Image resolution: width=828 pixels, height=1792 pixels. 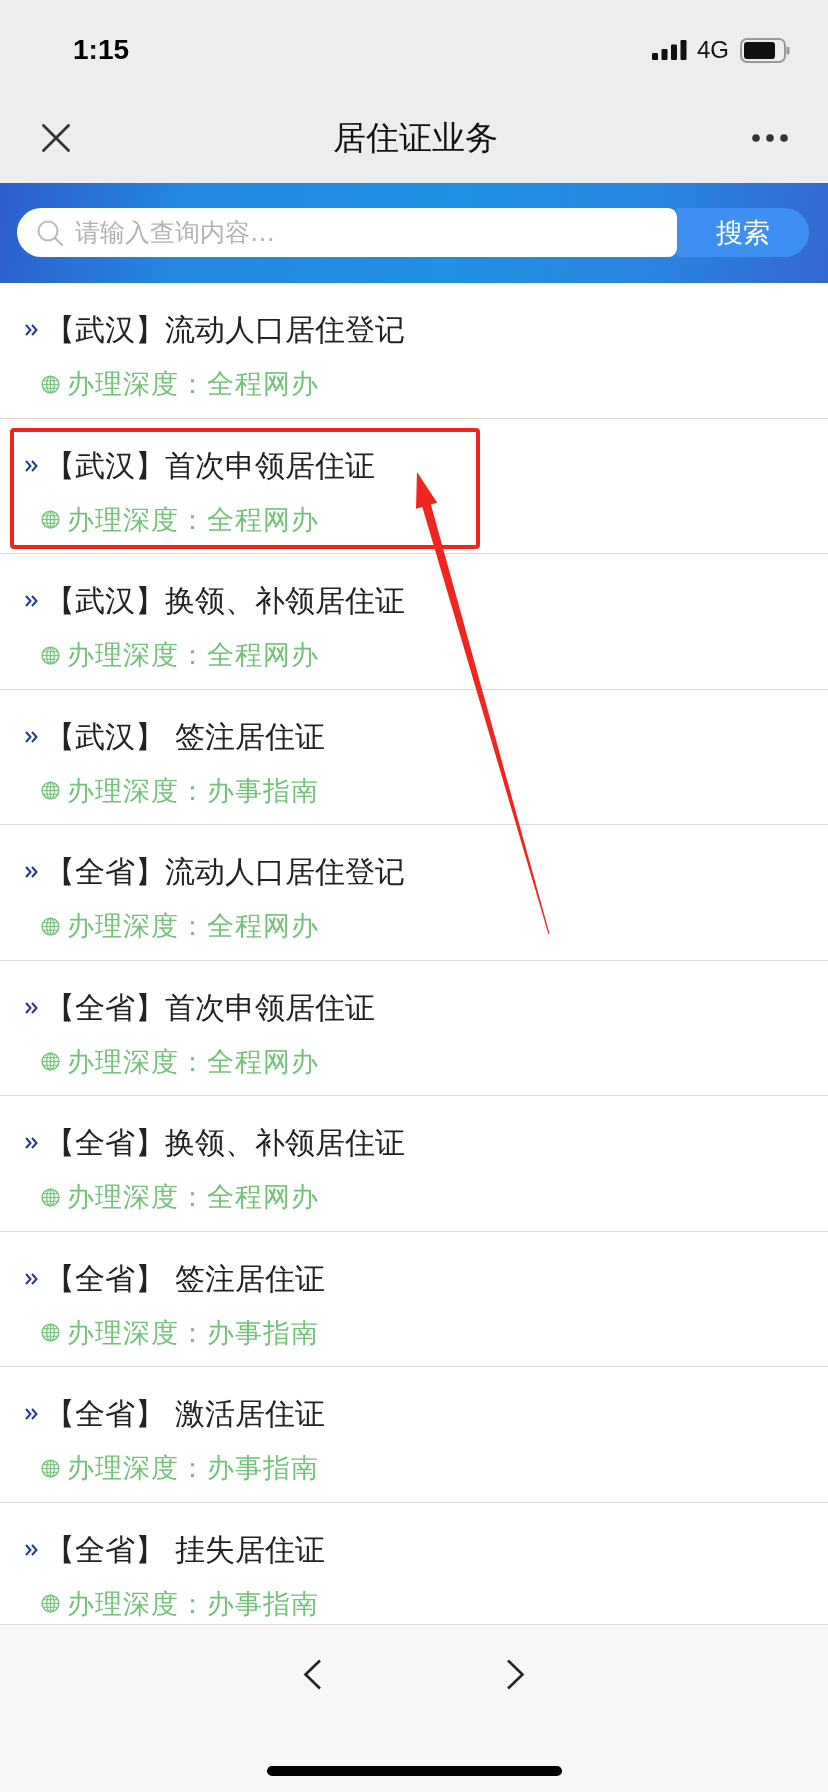 What do you see at coordinates (210, 465) in the screenshot?
I see `service-link: 【武汉】首次申领居住证` at bounding box center [210, 465].